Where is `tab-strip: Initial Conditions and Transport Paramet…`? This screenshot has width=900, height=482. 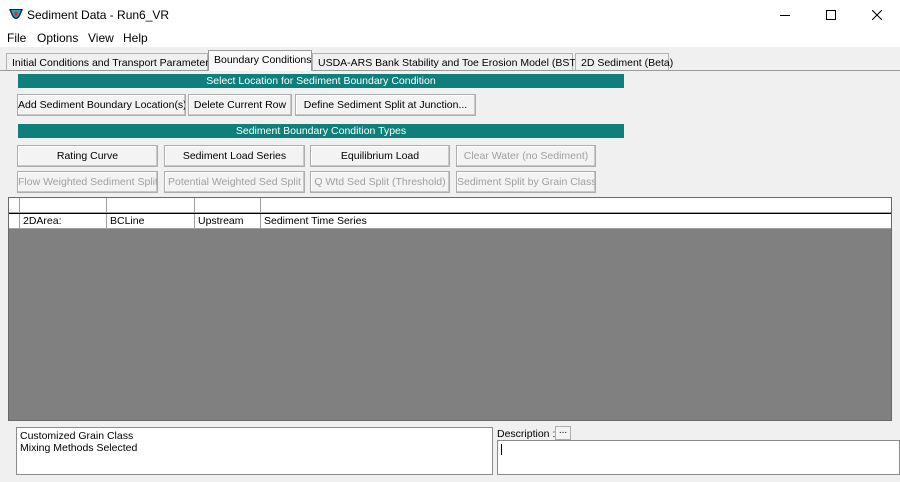
tab-strip: Initial Conditions and Transport Paramet… is located at coordinates (450, 59).